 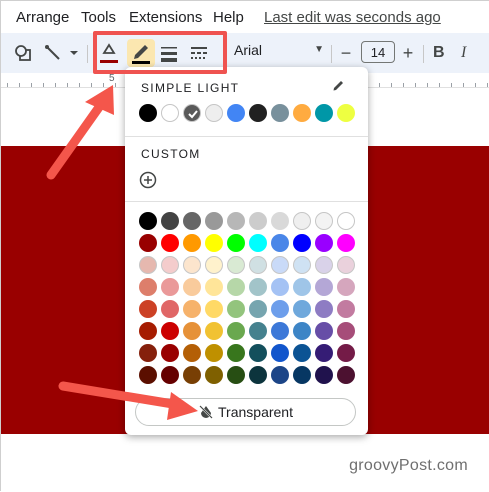 I want to click on last-edit-link: Last edit was seconds ago, so click(x=352, y=17).